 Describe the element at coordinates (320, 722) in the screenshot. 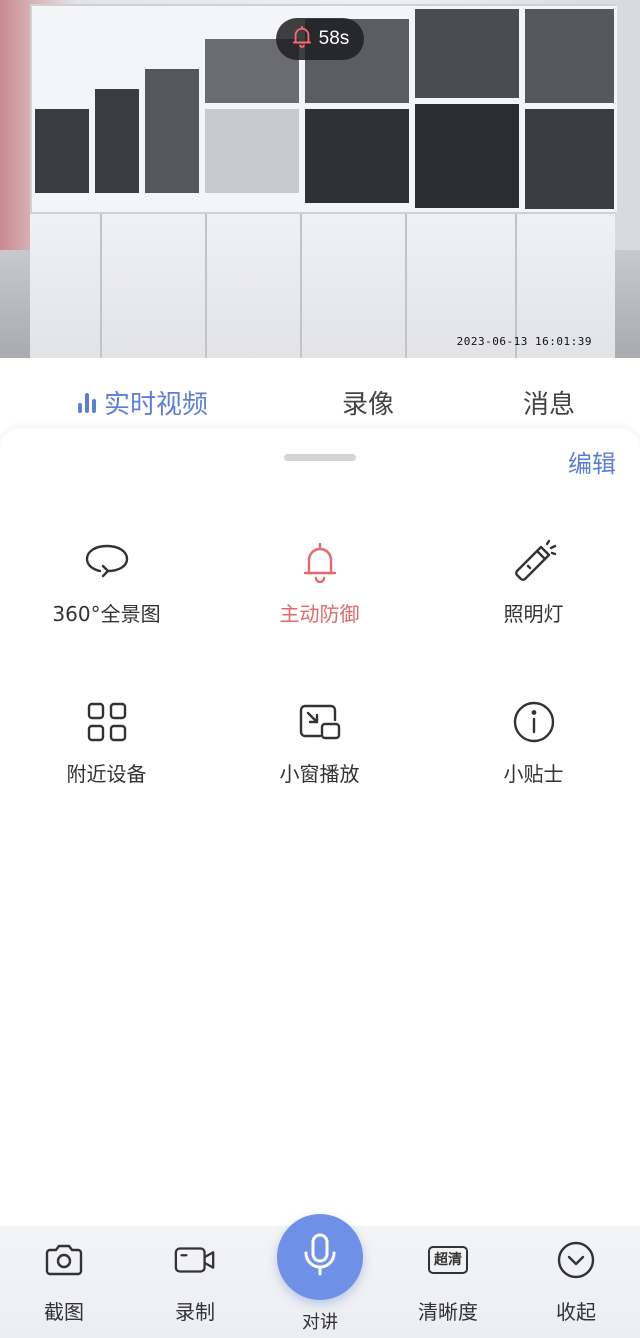

I see `picture-in-picture-icon` at that location.